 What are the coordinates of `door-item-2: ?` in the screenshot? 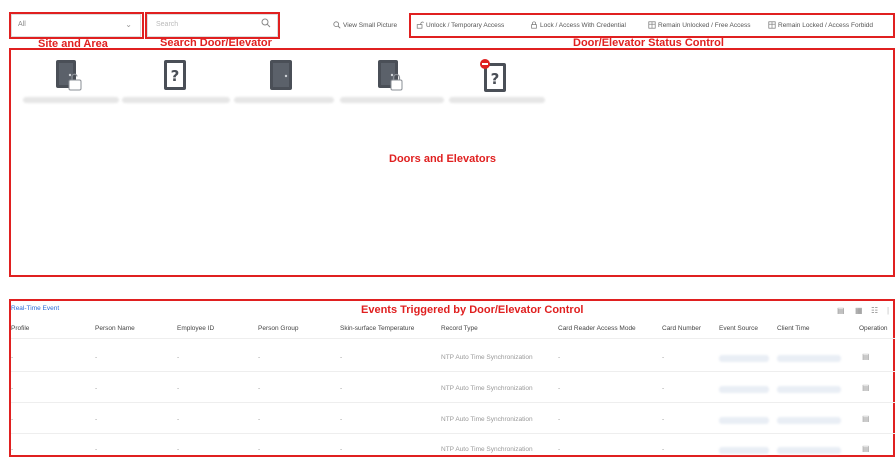 It's located at (176, 76).